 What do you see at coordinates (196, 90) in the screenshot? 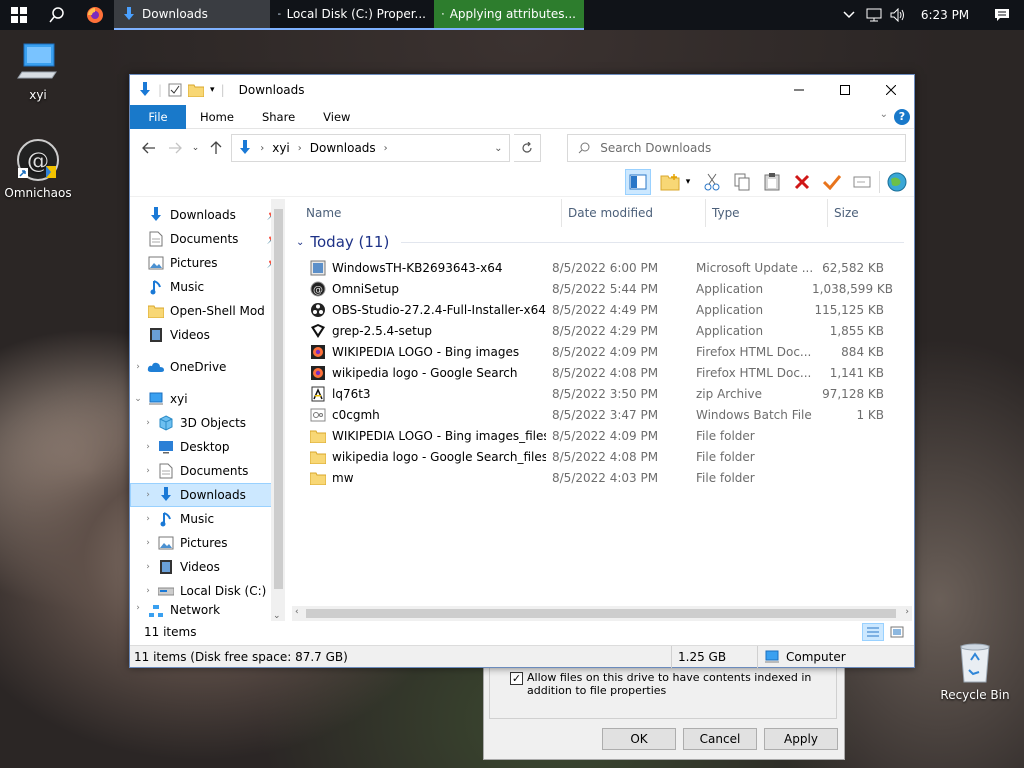
I see `new-folder-icon` at bounding box center [196, 90].